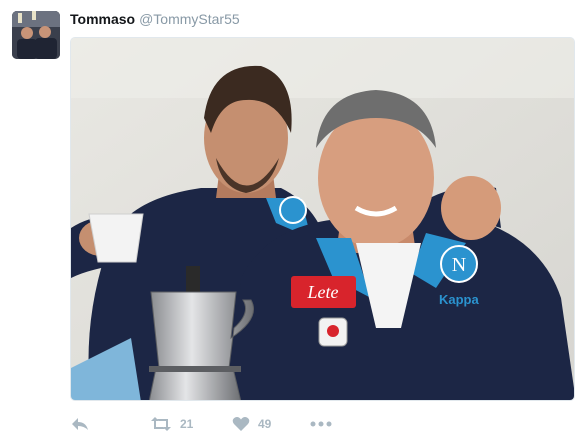 This screenshot has width=587, height=443. Describe the element at coordinates (241, 424) in the screenshot. I see `heart-icon` at that location.